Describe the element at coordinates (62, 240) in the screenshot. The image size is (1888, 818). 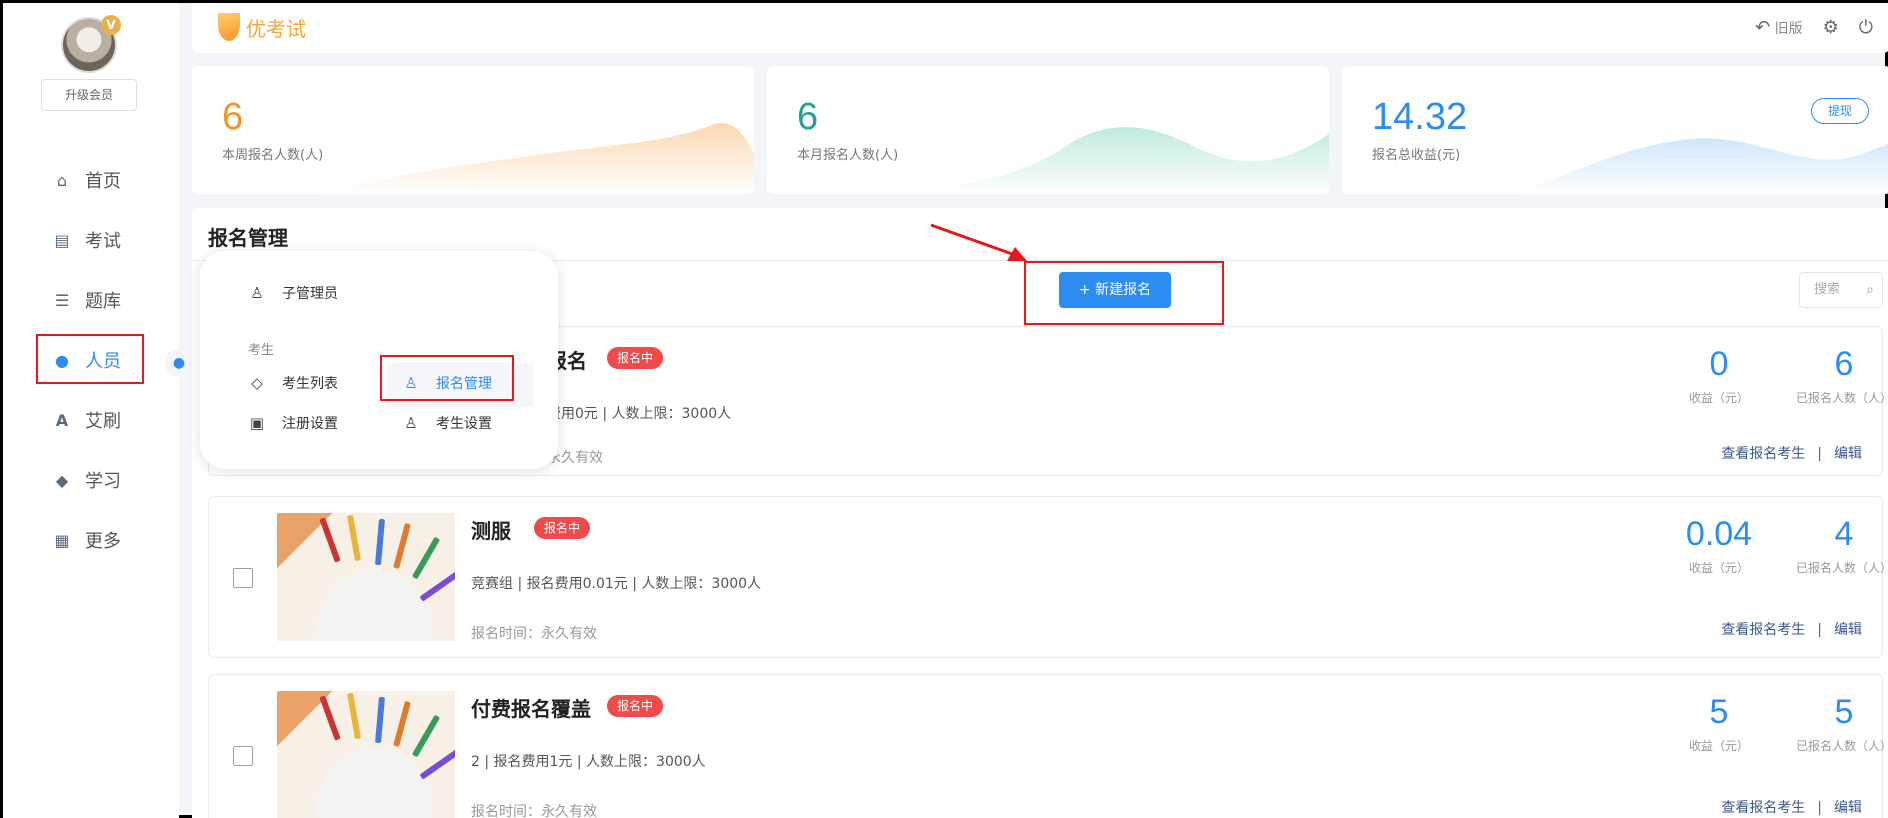
I see `book-icon: ▤` at that location.